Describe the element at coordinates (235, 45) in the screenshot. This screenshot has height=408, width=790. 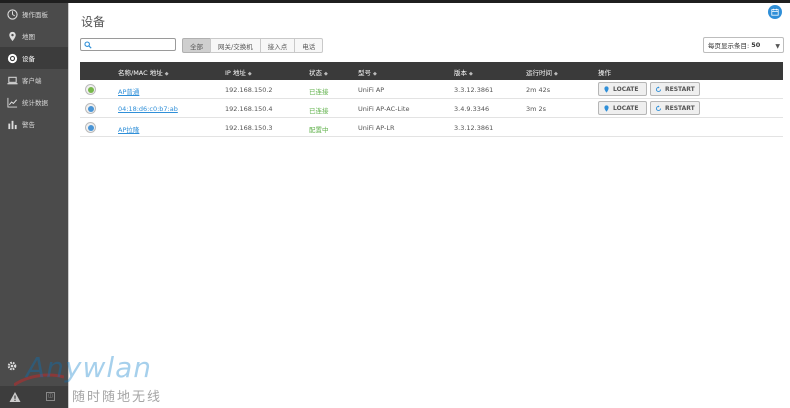
I see `filter-gateway-switch: 网关/交换机` at that location.